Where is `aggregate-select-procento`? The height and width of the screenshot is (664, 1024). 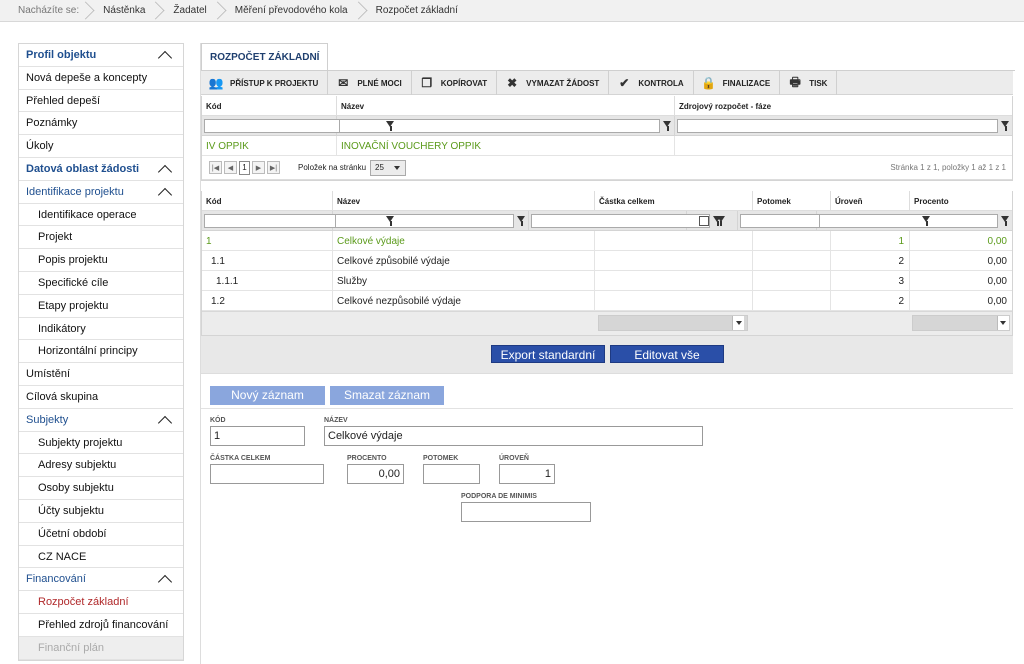 aggregate-select-procento is located at coordinates (961, 323).